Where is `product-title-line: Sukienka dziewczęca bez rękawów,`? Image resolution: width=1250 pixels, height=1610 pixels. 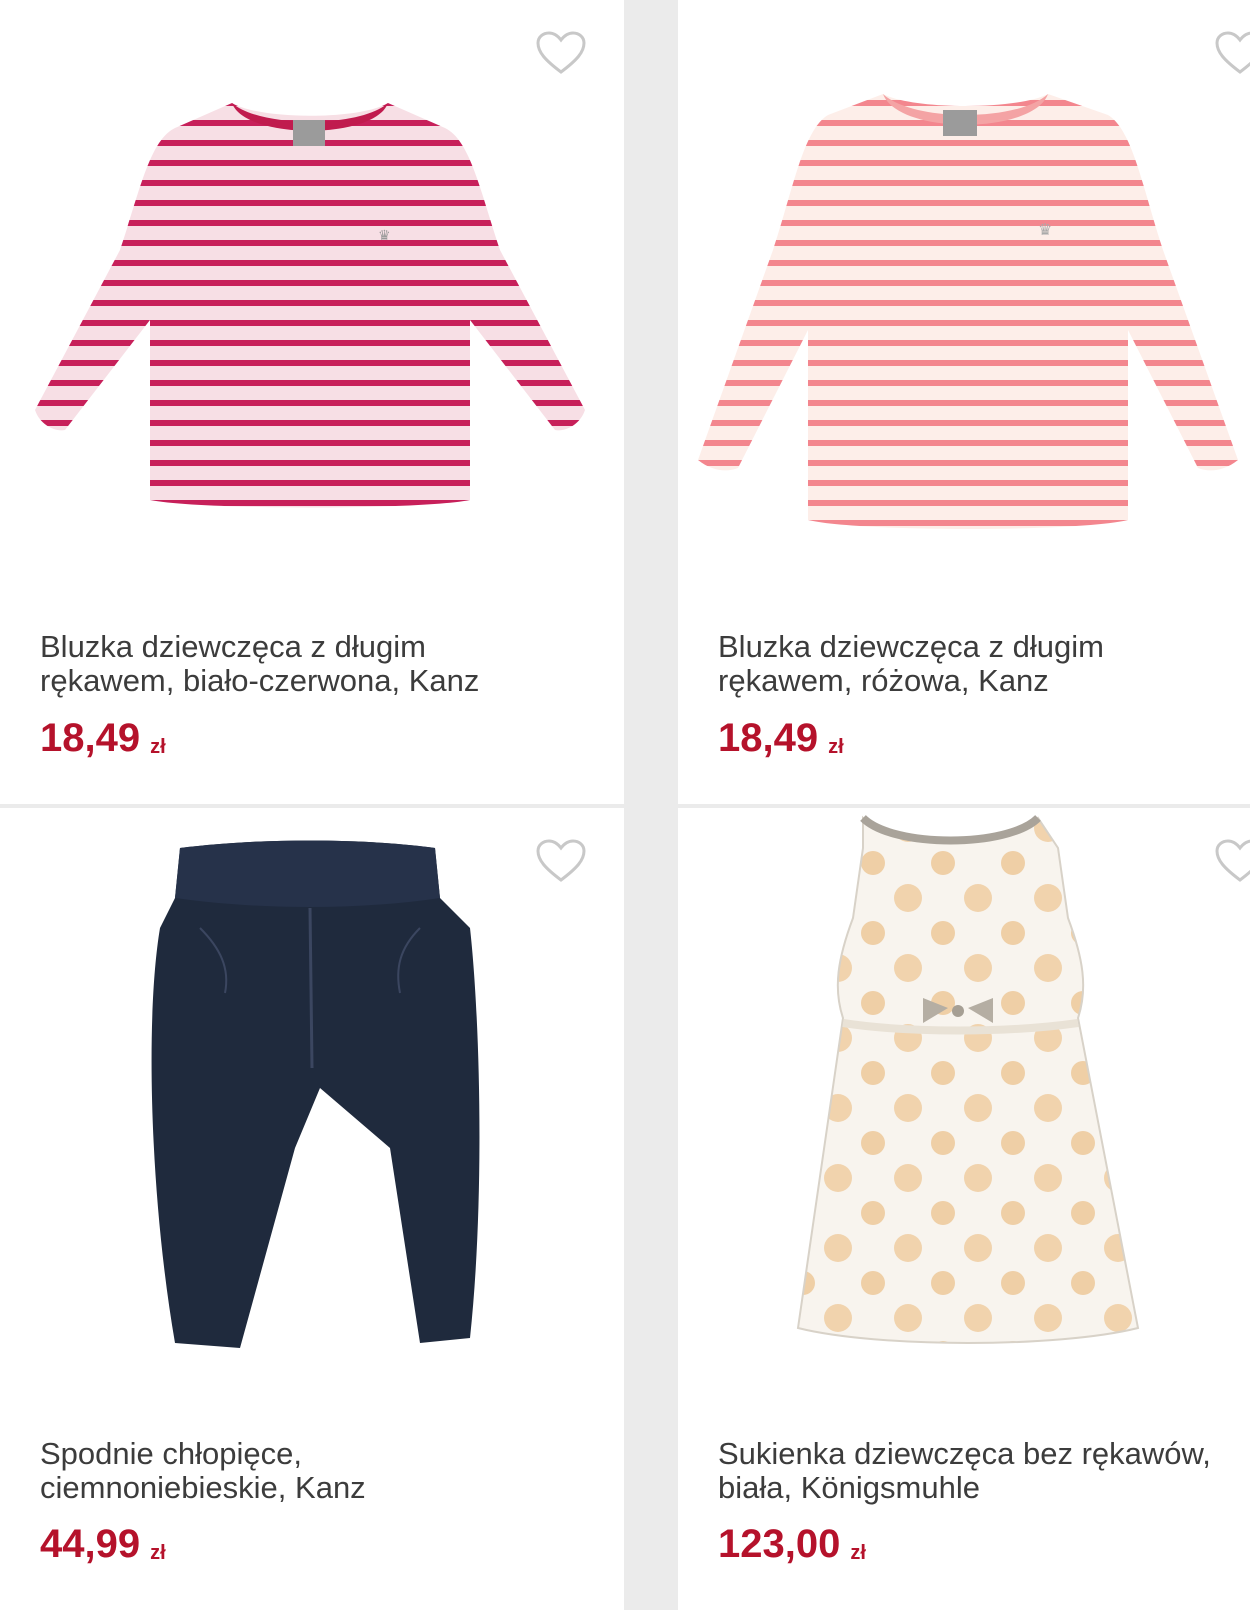 product-title-line: Sukienka dziewczęca bez rękawów, is located at coordinates (964, 1453).